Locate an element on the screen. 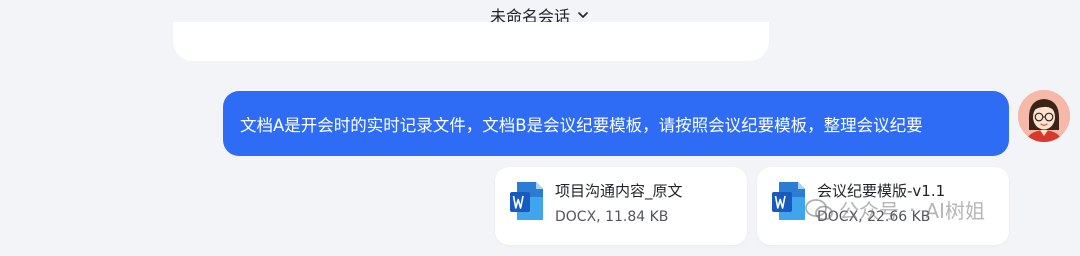  user-avatar-icon is located at coordinates (1044, 116).